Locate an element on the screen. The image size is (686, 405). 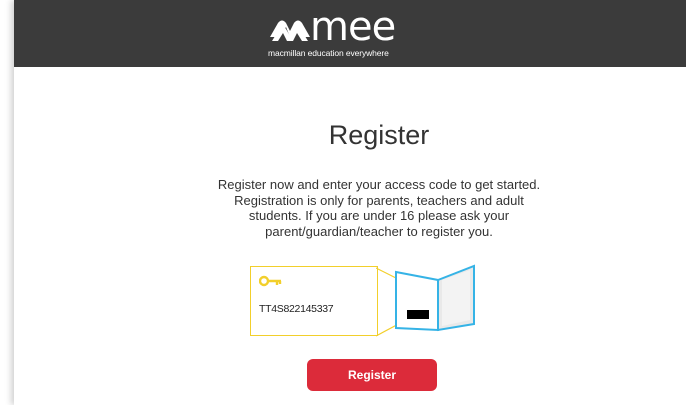
logo-tagline: macmillan education everywhere is located at coordinates (328, 53).